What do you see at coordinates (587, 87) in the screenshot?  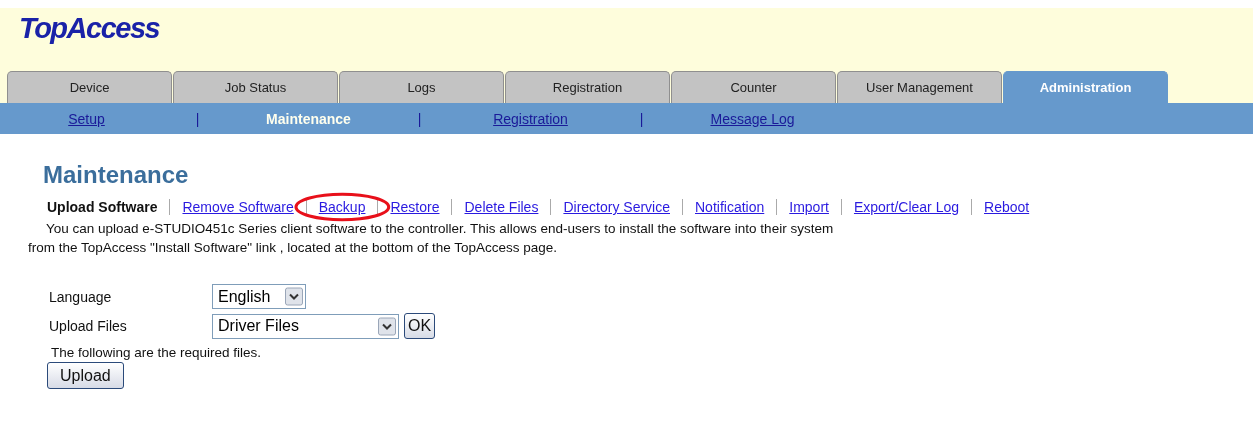 I see `nav-tab: Registration` at bounding box center [587, 87].